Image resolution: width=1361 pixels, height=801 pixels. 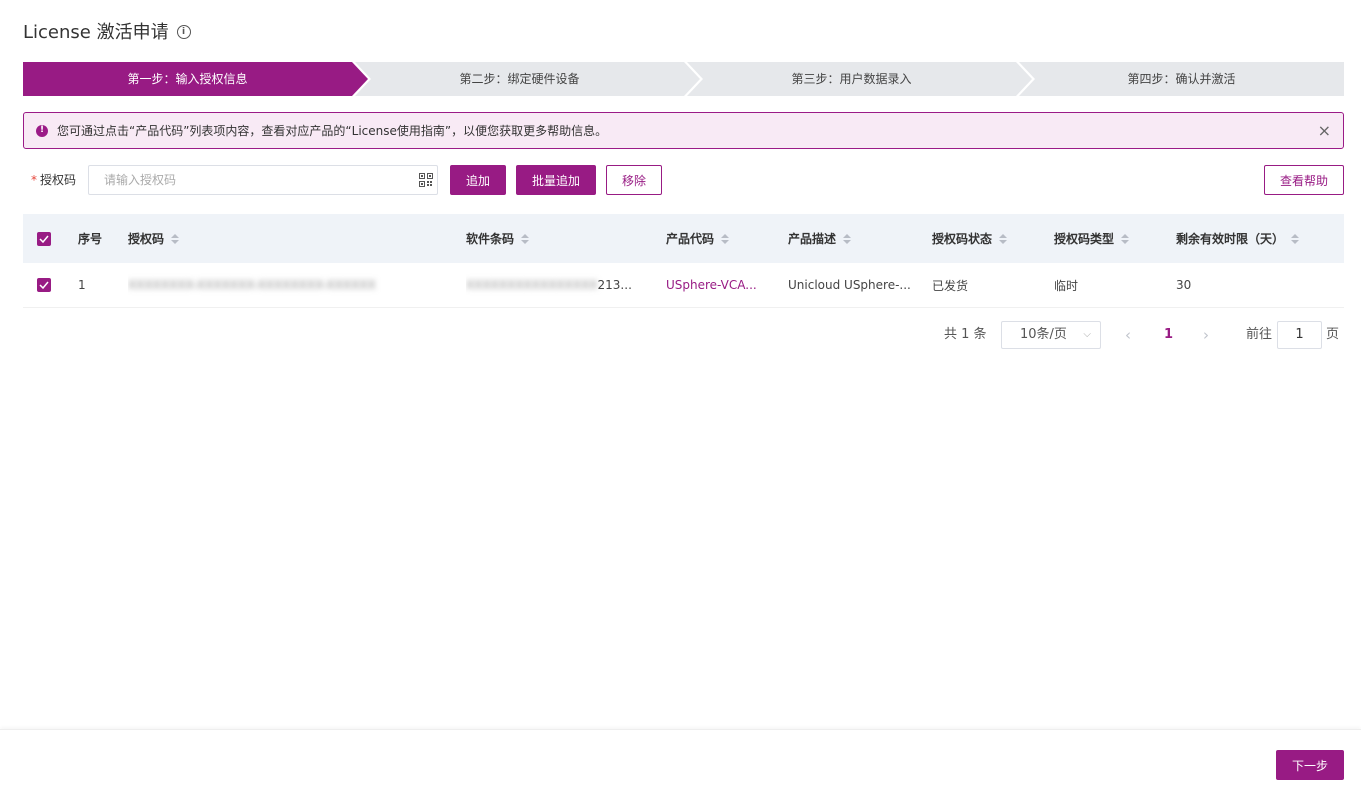 I want to click on chevron-down-icon: ⌵, so click(x=1087, y=334).